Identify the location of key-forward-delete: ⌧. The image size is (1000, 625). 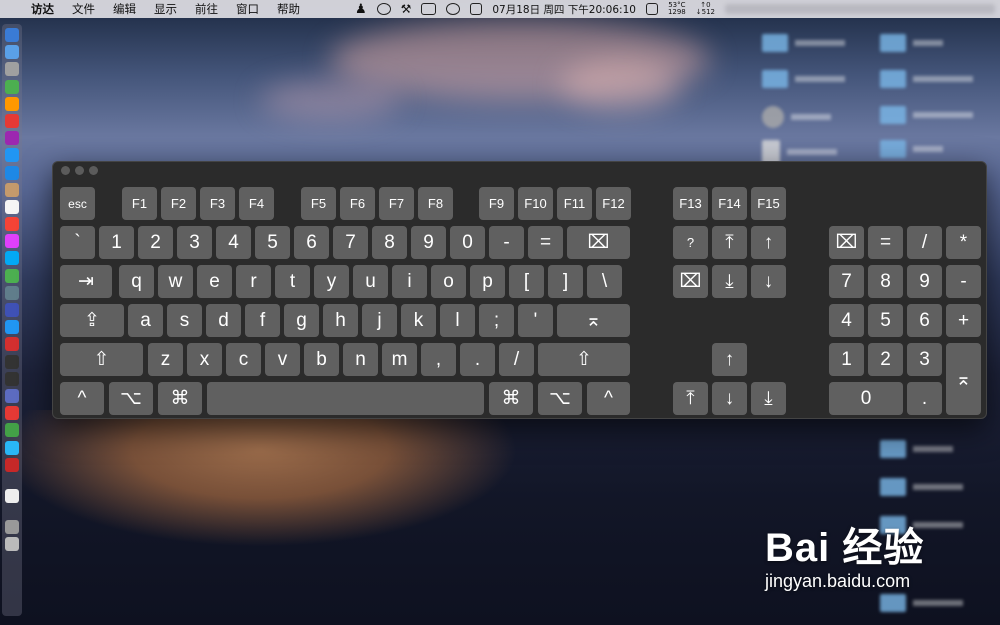
(690, 281).